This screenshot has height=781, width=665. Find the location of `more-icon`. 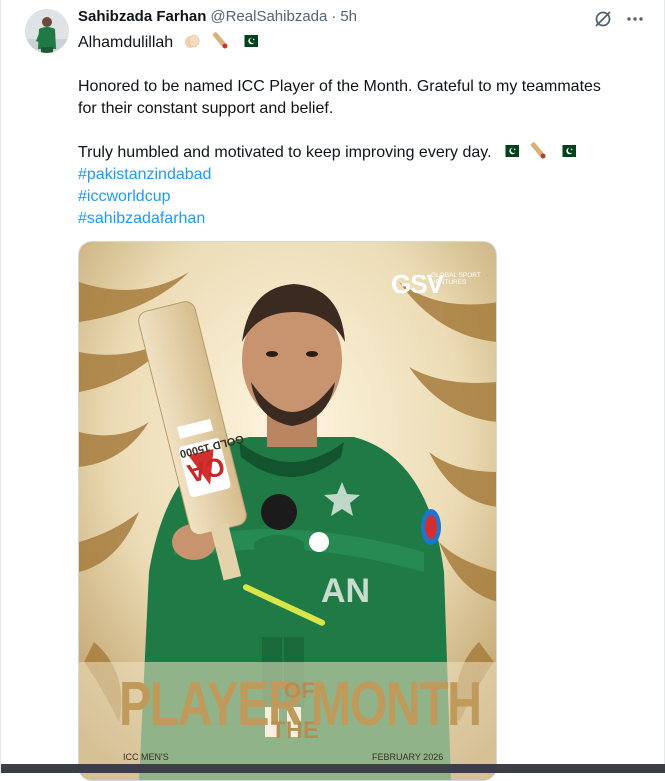

more-icon is located at coordinates (635, 19).